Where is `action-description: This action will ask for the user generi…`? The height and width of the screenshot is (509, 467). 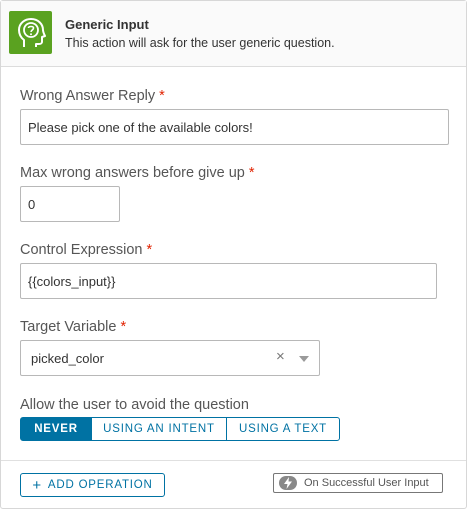
action-description: This action will ask for the user generi… is located at coordinates (200, 43).